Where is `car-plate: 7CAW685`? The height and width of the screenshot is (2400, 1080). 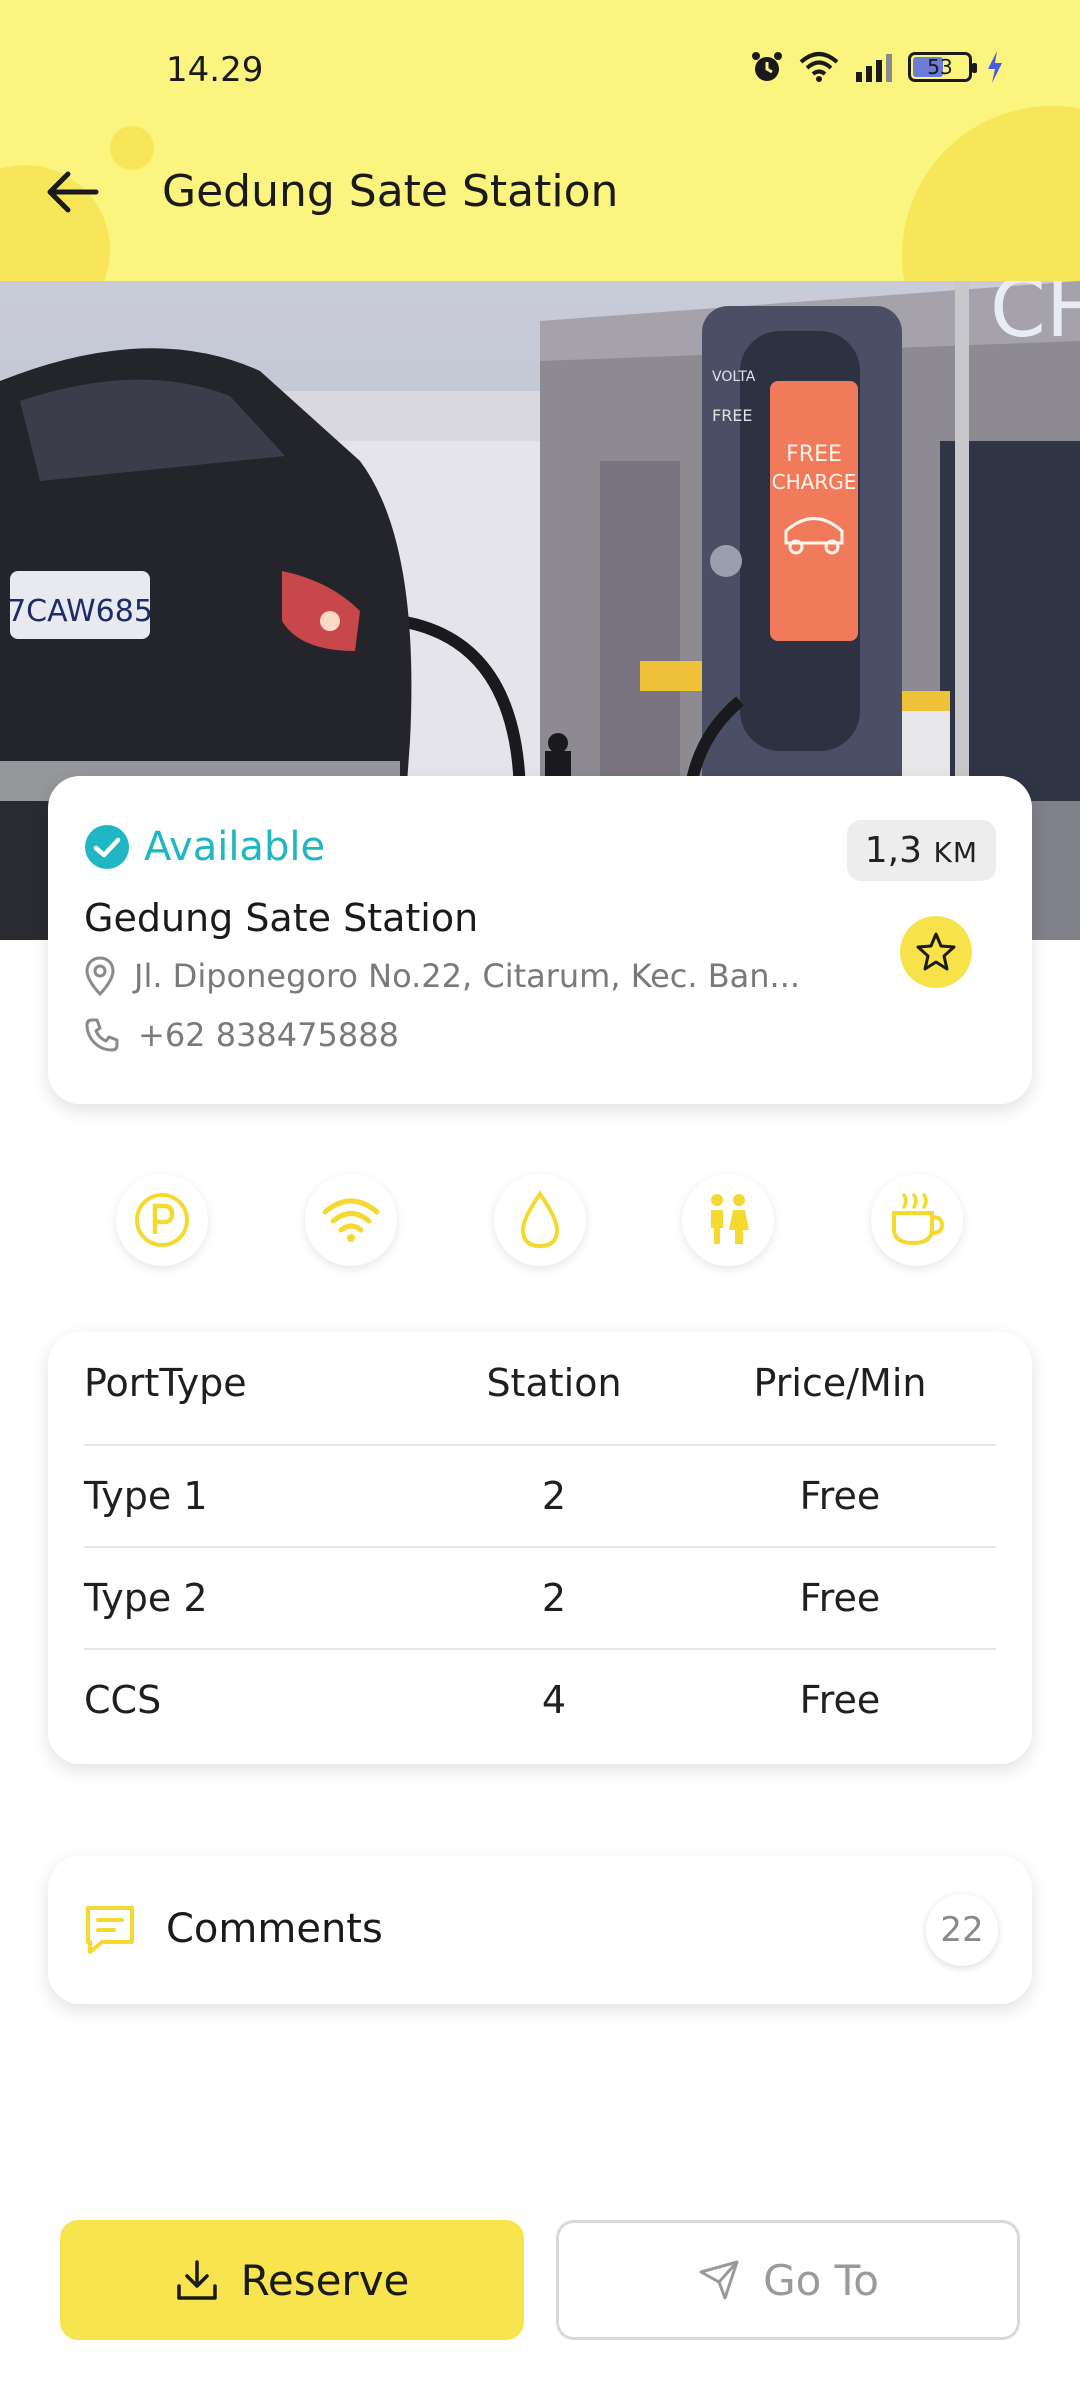
car-plate: 7CAW685 is located at coordinates (80, 611).